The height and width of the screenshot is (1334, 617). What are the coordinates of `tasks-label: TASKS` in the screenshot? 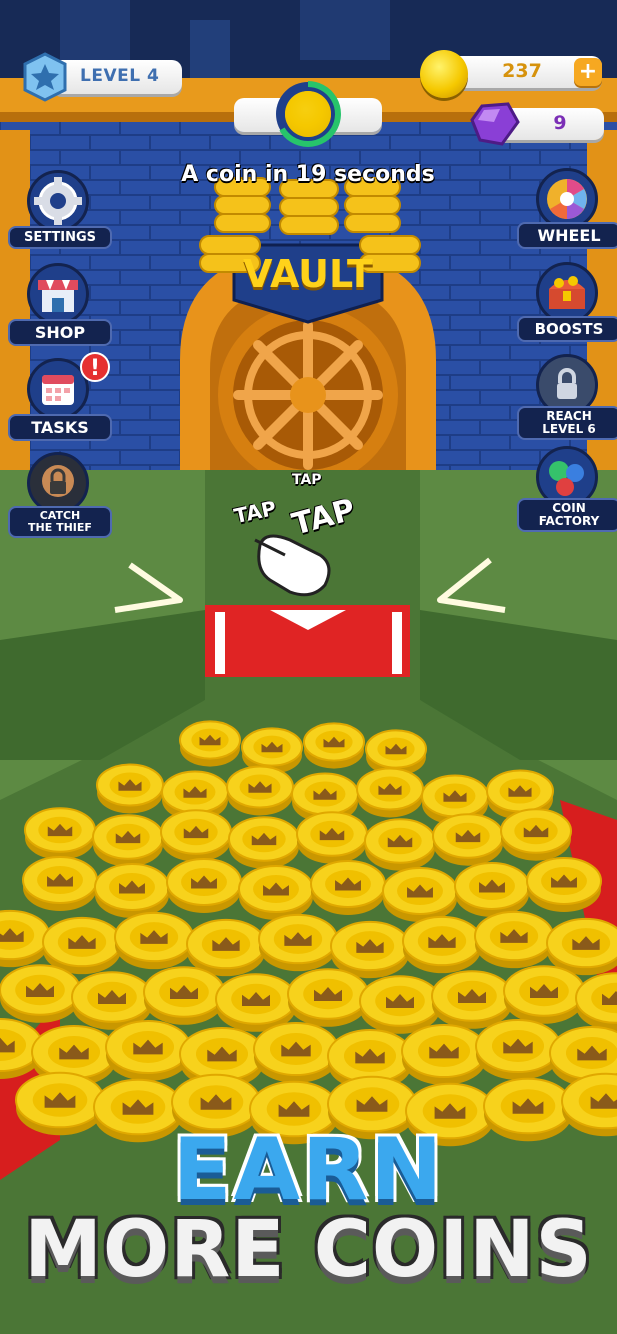 It's located at (60, 427).